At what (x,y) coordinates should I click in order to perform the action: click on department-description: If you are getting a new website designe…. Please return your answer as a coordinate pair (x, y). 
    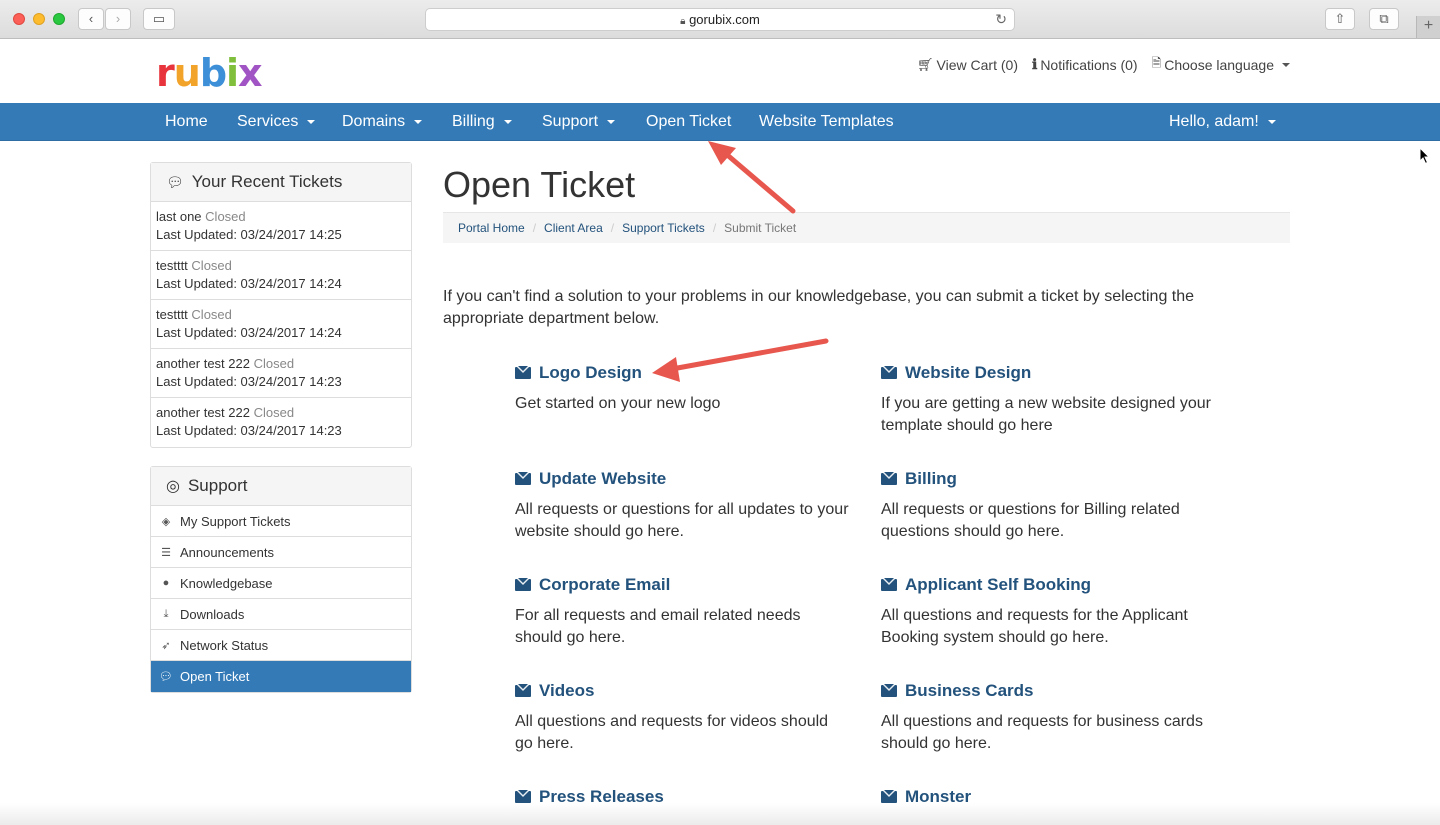
    Looking at the image, I should click on (1046, 414).